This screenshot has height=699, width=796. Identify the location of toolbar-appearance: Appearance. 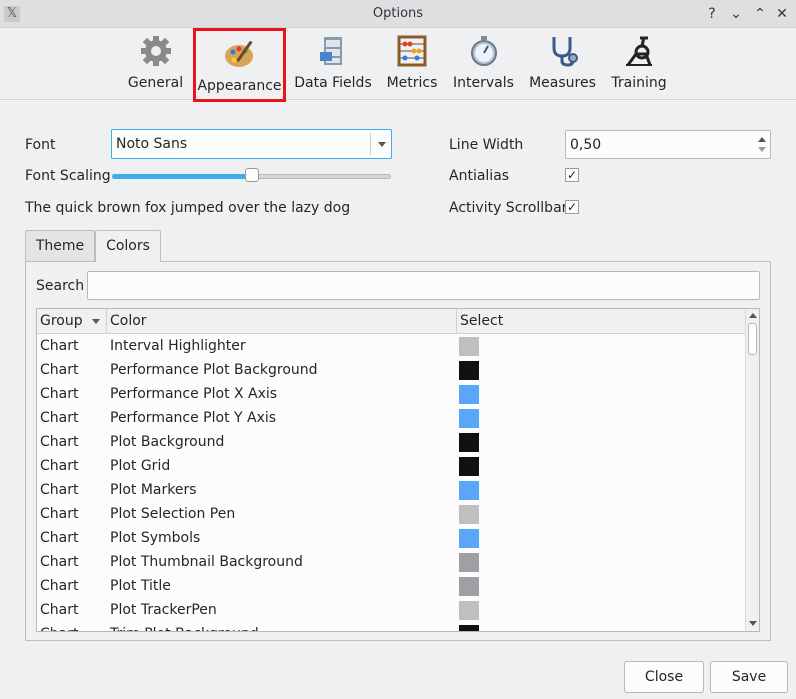
(239, 65).